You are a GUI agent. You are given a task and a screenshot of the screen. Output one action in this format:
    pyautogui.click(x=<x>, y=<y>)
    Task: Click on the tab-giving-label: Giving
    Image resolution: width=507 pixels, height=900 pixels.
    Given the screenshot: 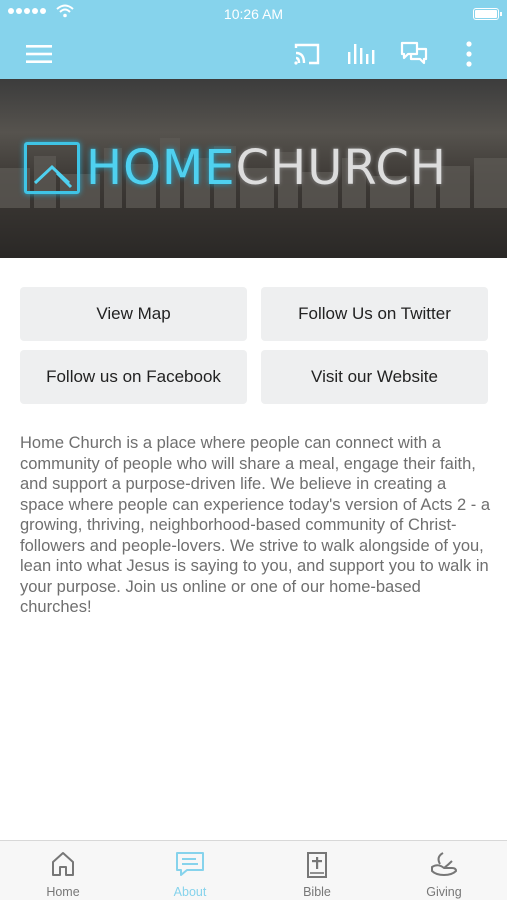 What is the action you would take?
    pyautogui.click(x=444, y=892)
    